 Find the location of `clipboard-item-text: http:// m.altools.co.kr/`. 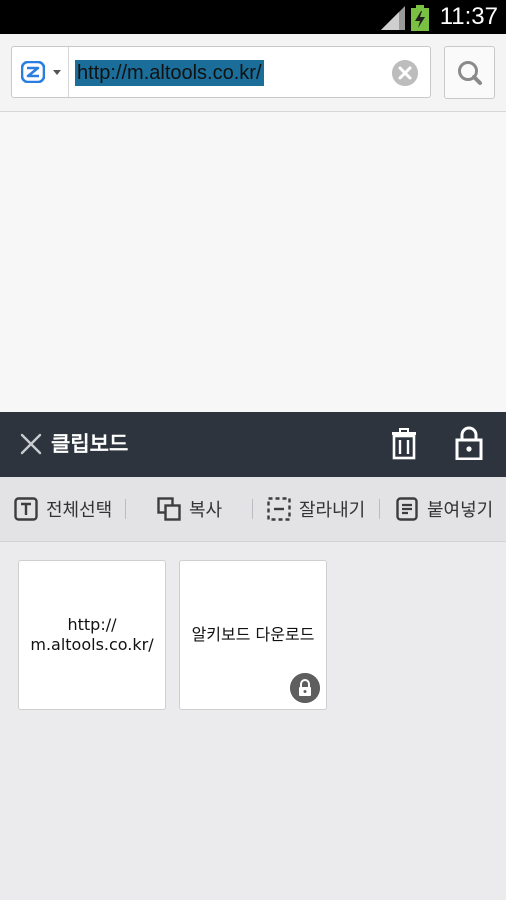

clipboard-item-text: http:// m.altools.co.kr/ is located at coordinates (91, 635).